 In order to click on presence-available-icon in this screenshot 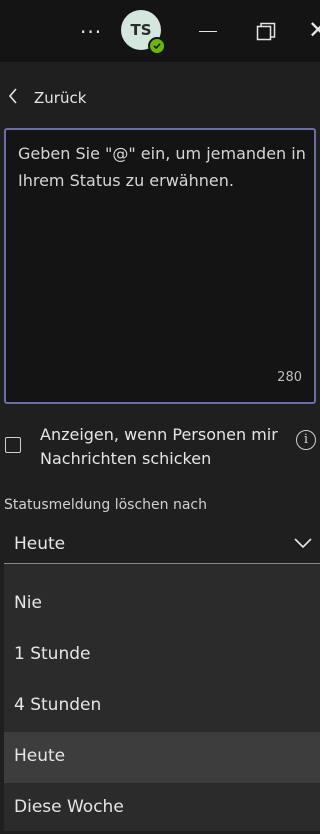, I will do `click(157, 46)`.